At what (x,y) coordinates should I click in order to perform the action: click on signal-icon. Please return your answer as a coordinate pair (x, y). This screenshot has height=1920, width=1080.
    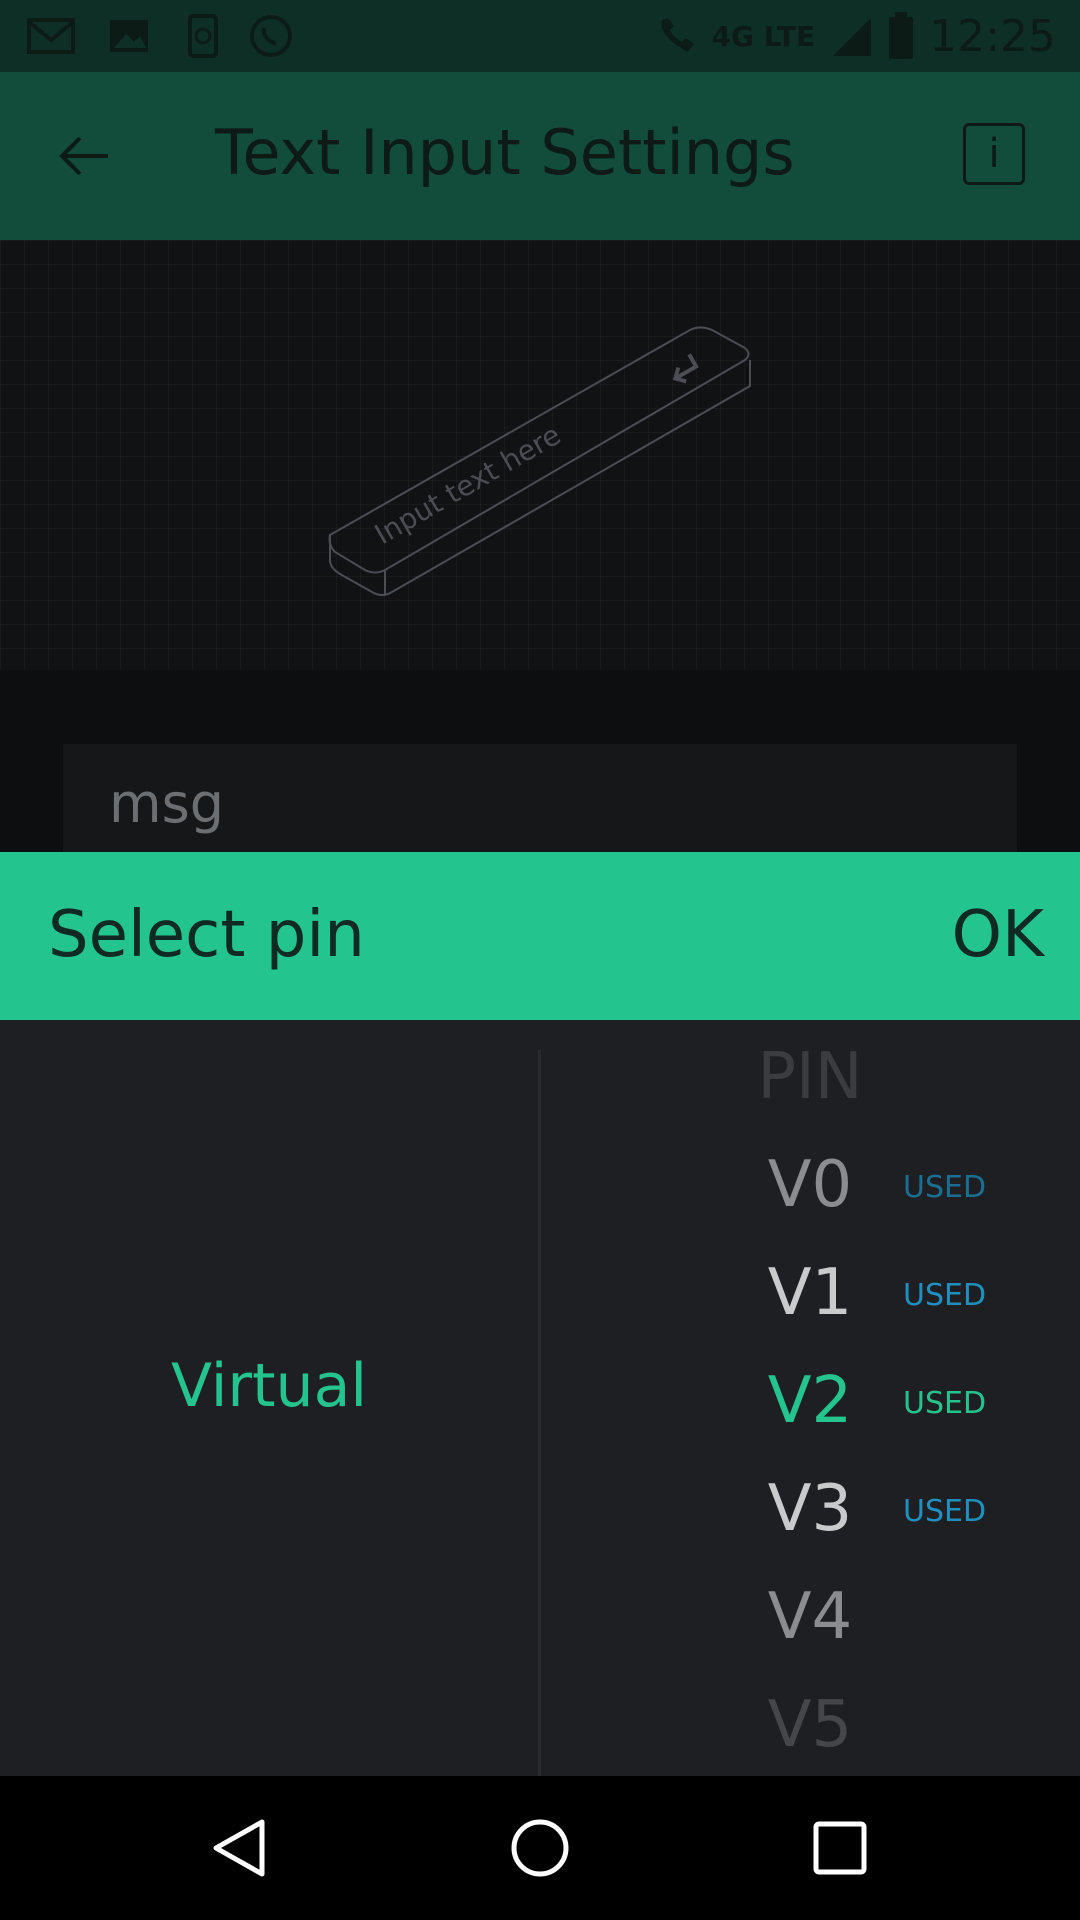
    Looking at the image, I should click on (852, 37).